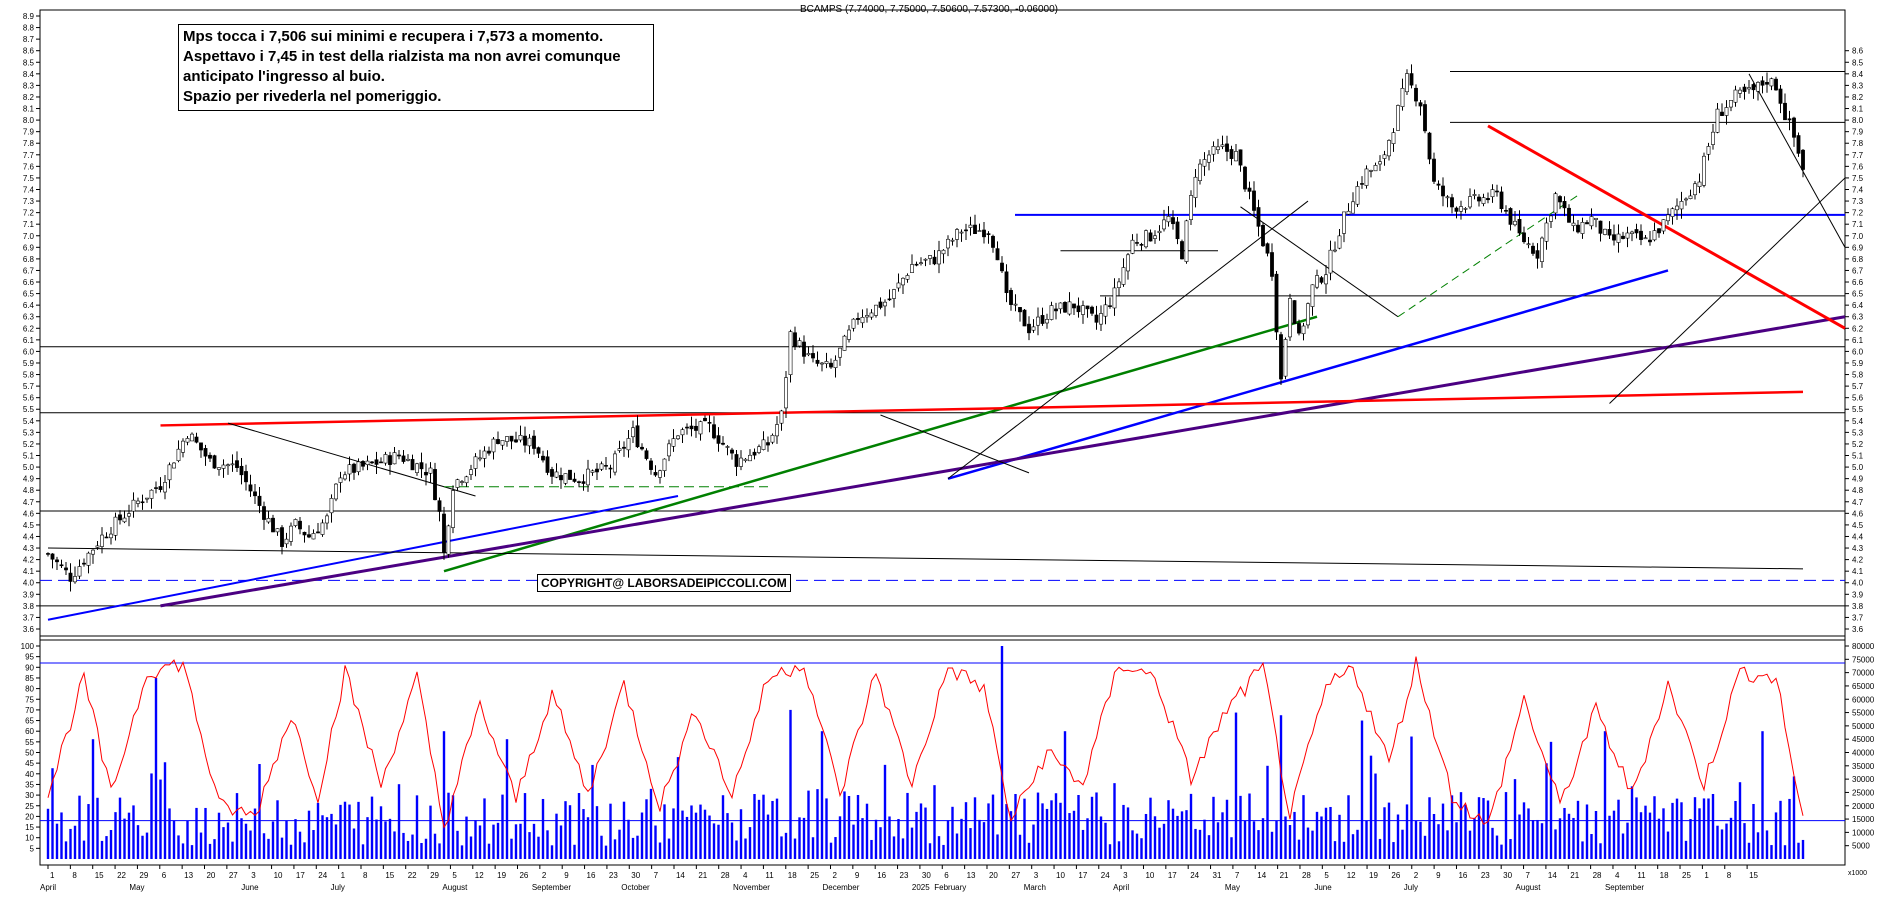 The image size is (1890, 907). I want to click on price-tick-label: 7.9, so click(29, 132).